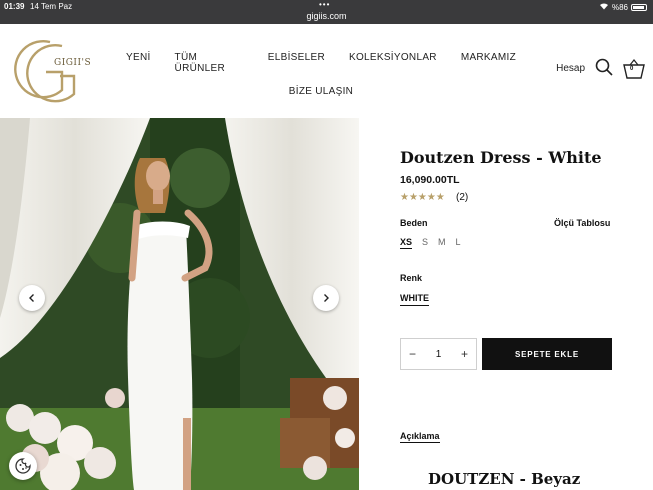 The height and width of the screenshot is (490, 653). I want to click on size-guide-link: Ölçü Tablosu, so click(582, 223).